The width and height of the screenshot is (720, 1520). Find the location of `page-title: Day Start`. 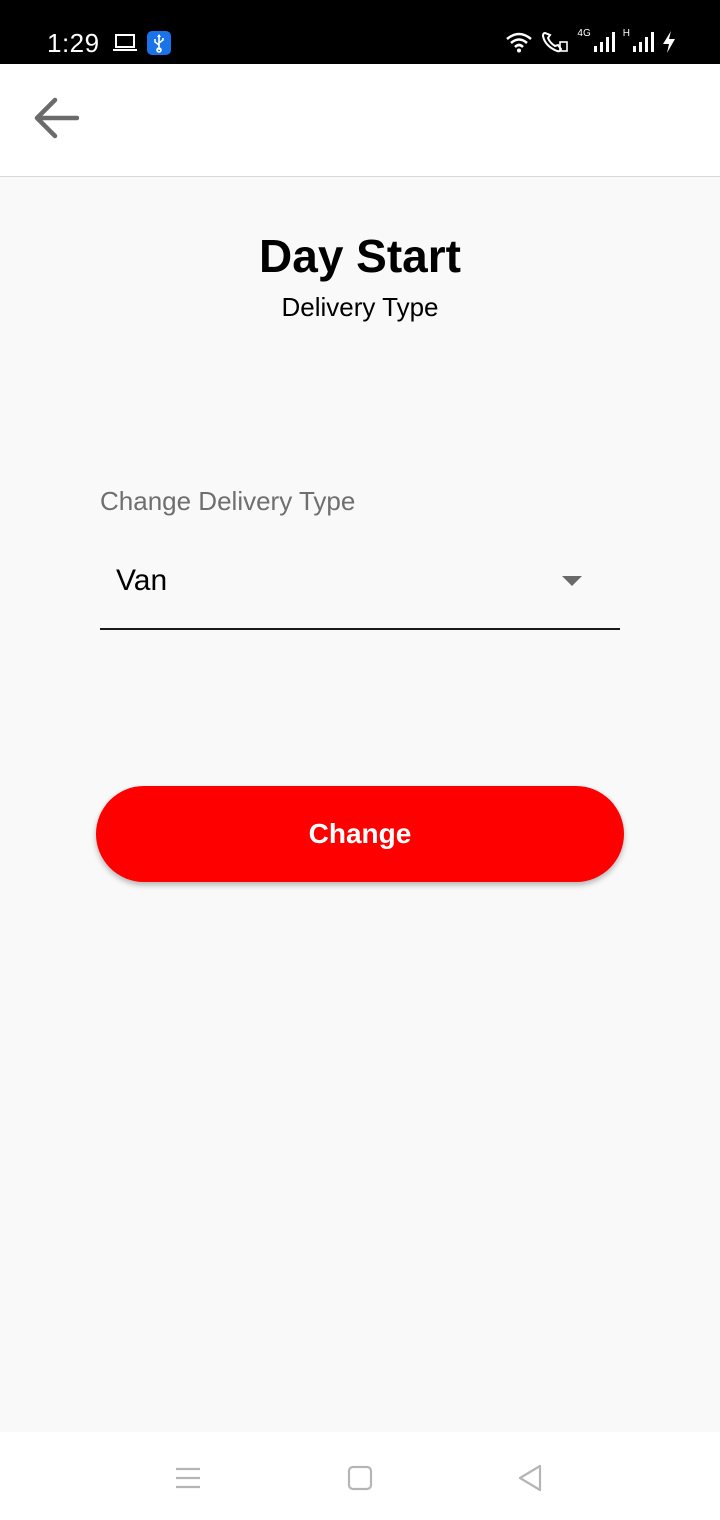

page-title: Day Start is located at coordinates (360, 256).